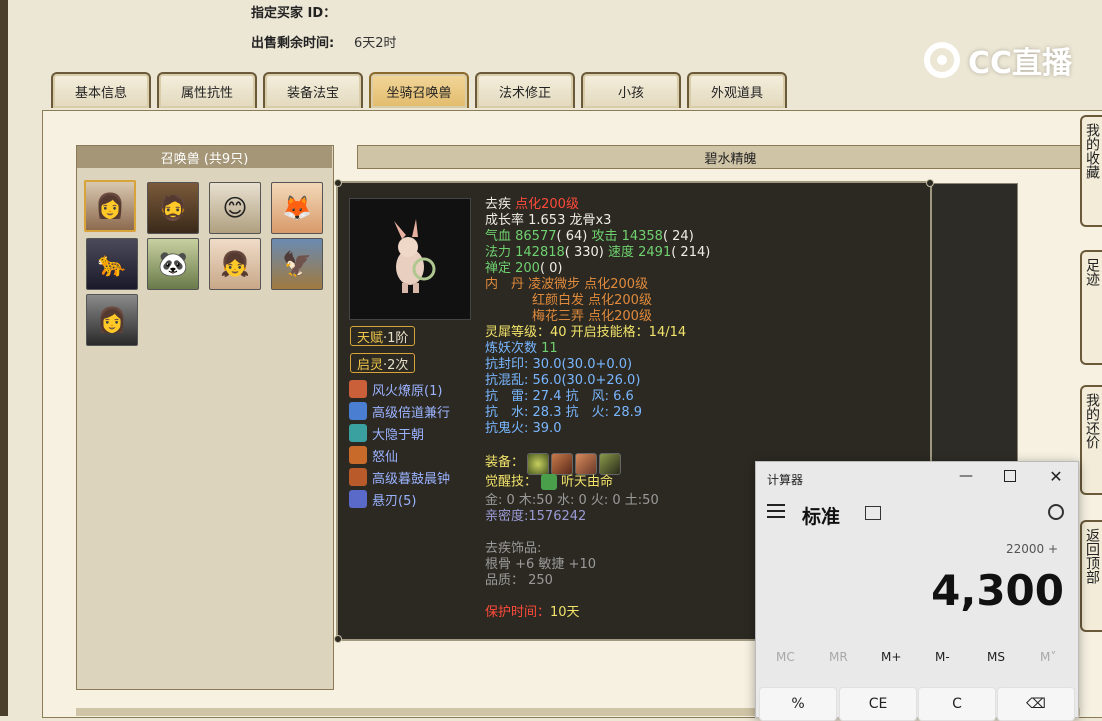 The width and height of the screenshot is (1102, 721). Describe the element at coordinates (785, 480) in the screenshot. I see `calc-title: 计算器` at that location.